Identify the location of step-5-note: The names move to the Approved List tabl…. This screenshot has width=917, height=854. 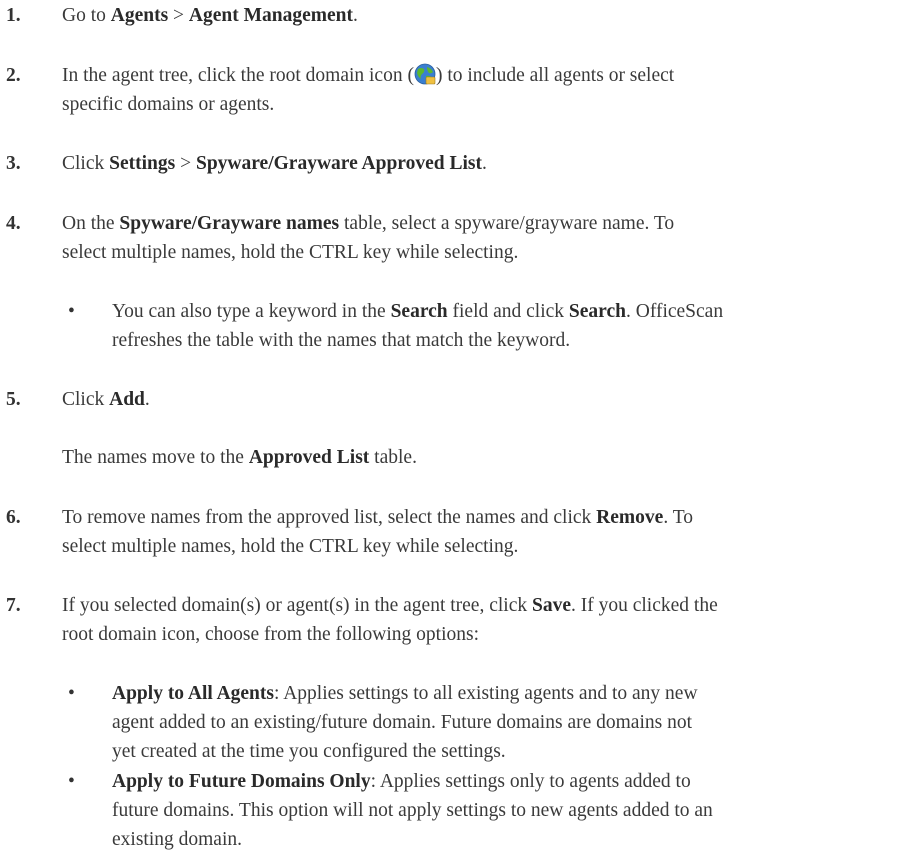
(239, 457).